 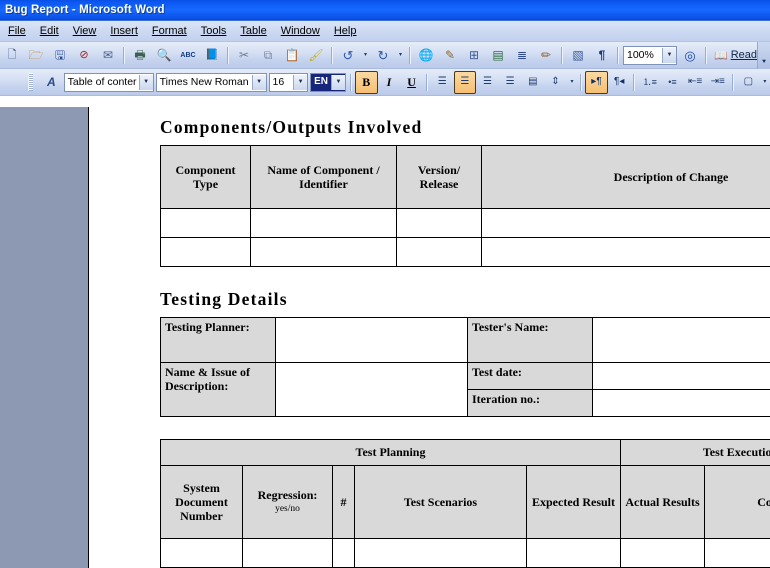 What do you see at coordinates (596, 82) in the screenshot?
I see `ltr-text-direction-button: ▸¶` at bounding box center [596, 82].